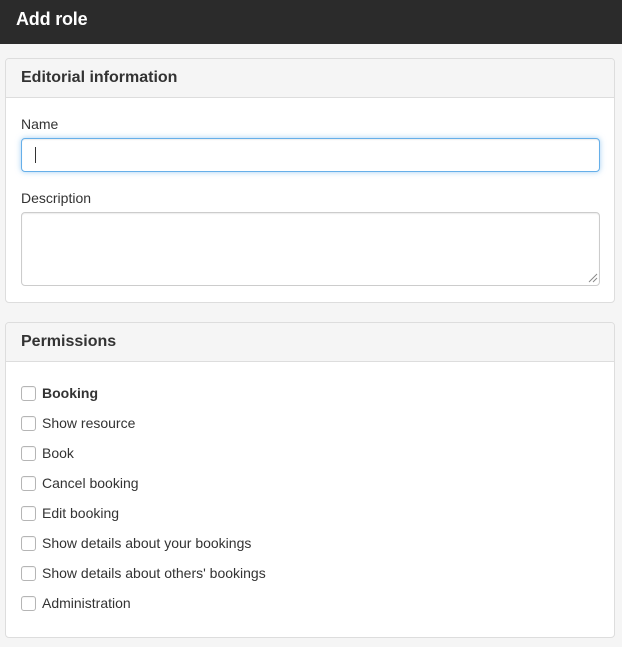 This screenshot has width=622, height=647. Describe the element at coordinates (143, 453) in the screenshot. I see `permission-item: Book` at that location.